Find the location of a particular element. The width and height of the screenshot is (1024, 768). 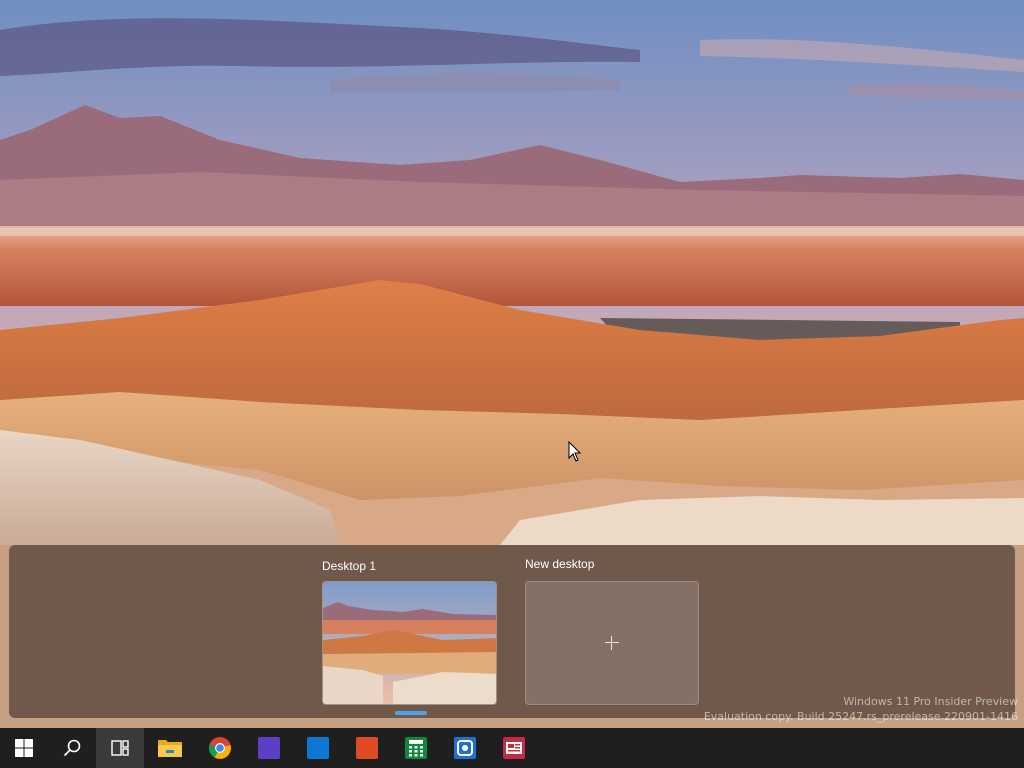

search-button is located at coordinates (72, 748).